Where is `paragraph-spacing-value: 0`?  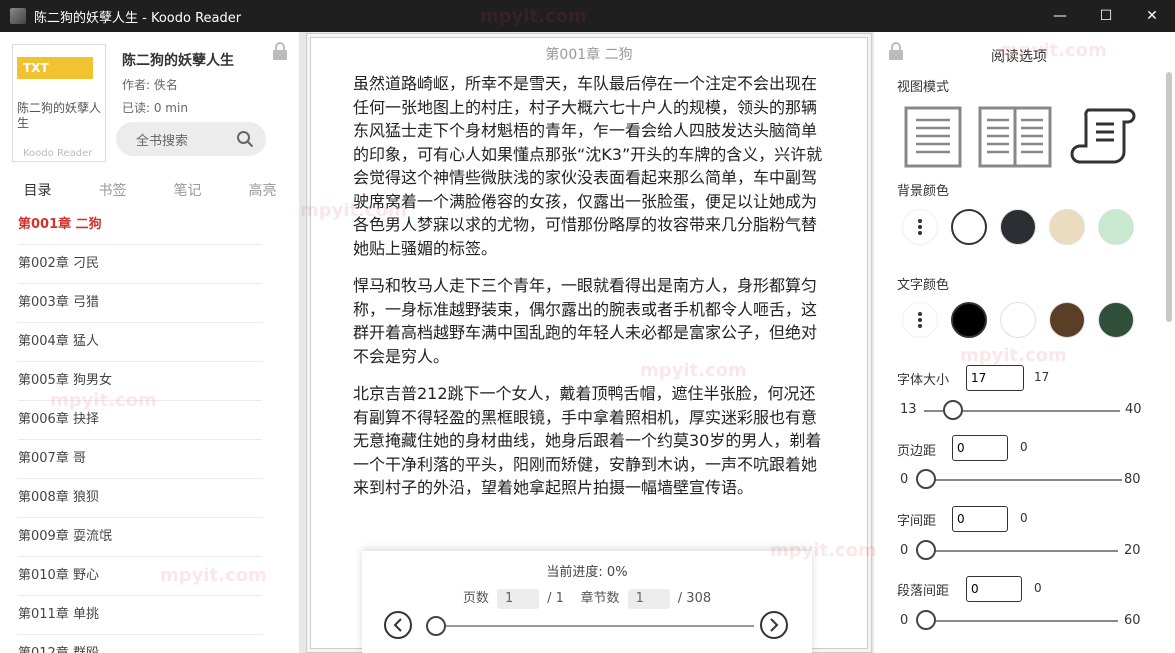 paragraph-spacing-value: 0 is located at coordinates (1038, 588).